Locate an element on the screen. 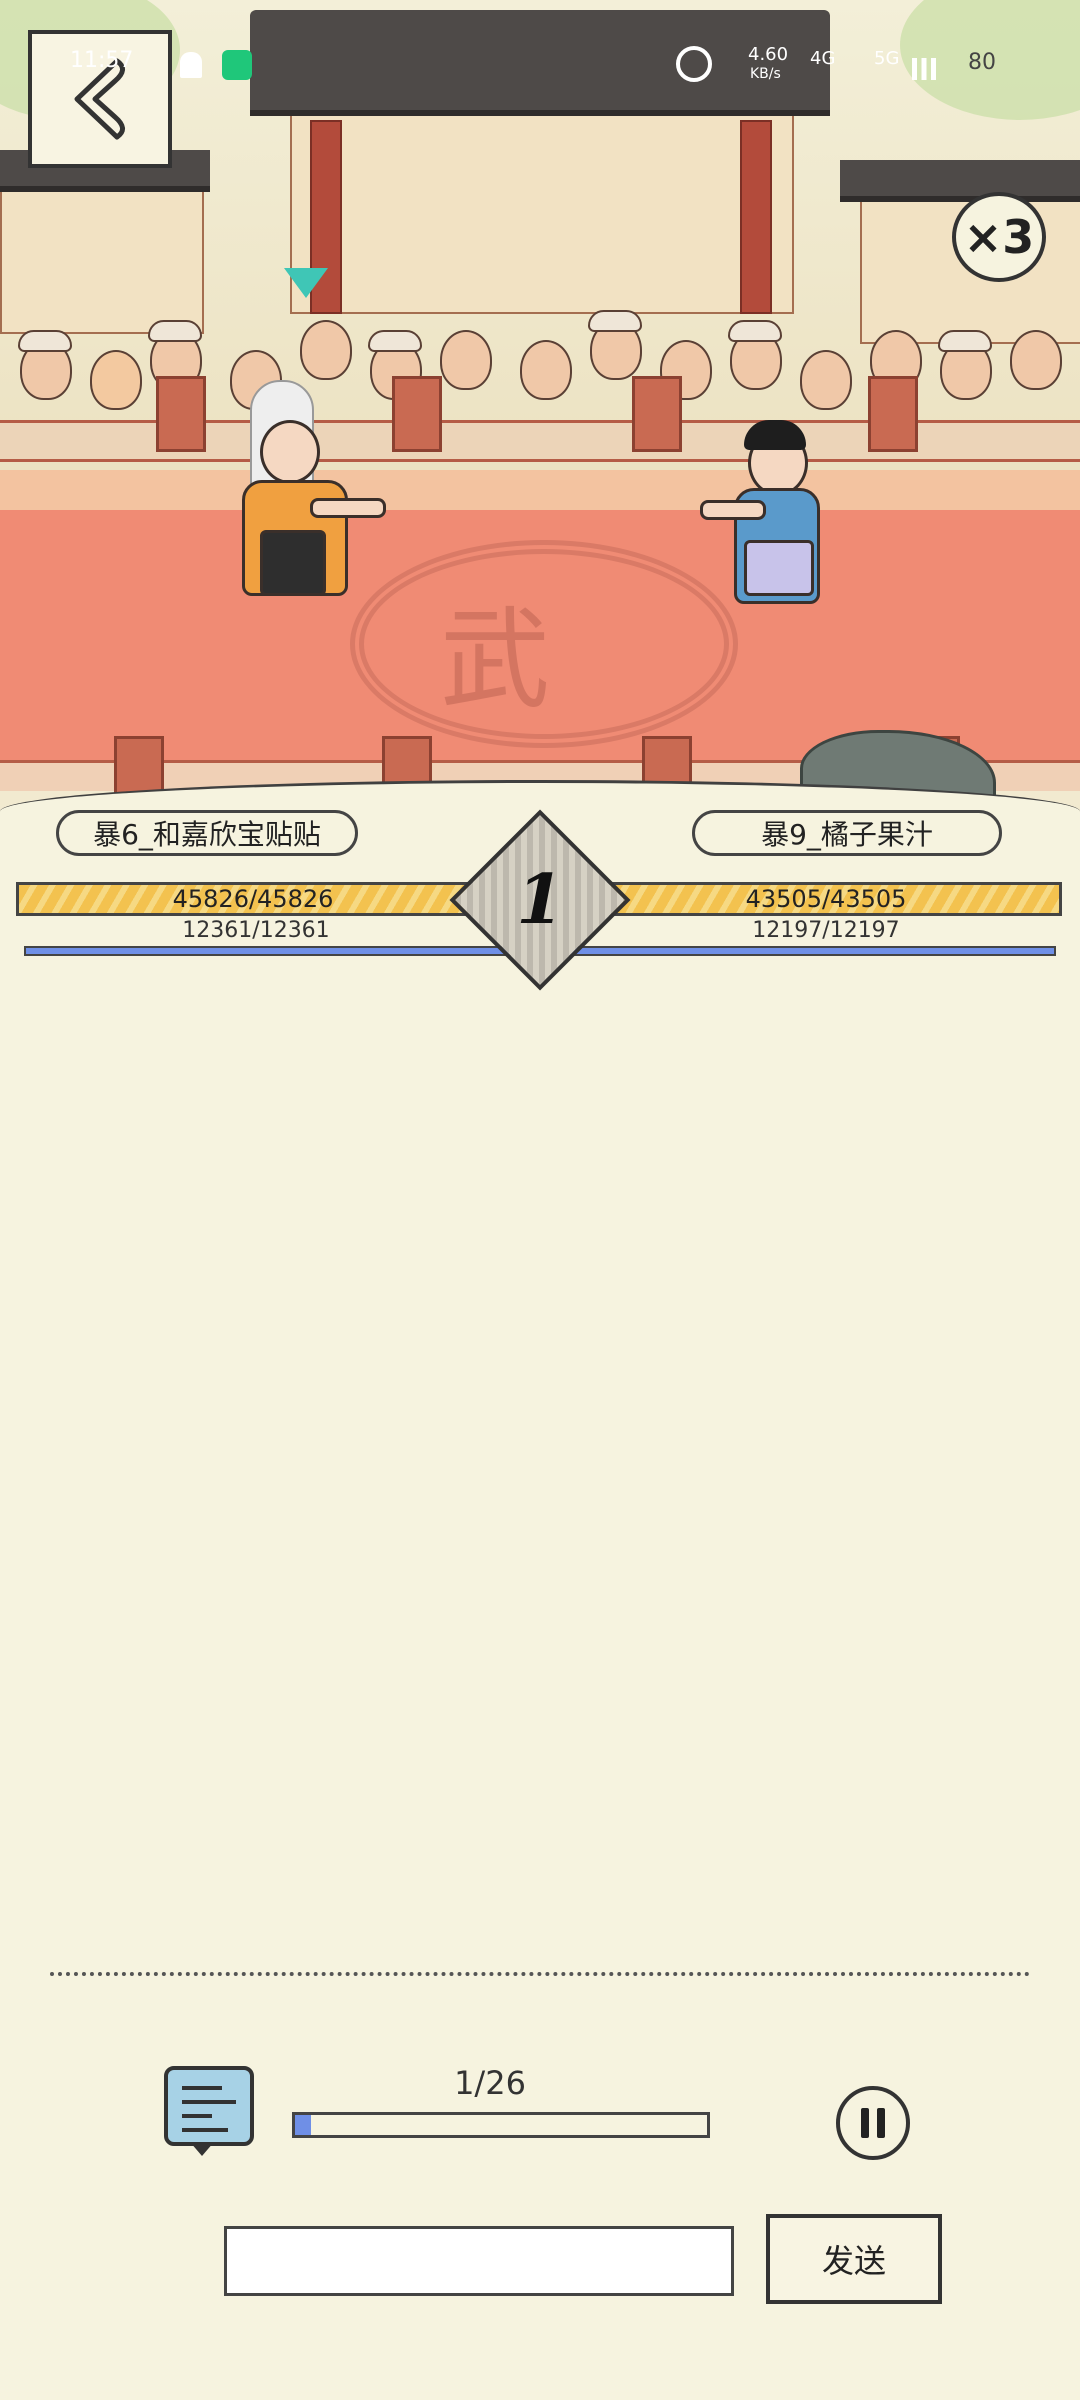  battle-progress-text: 1/26 is located at coordinates (490, 2083).